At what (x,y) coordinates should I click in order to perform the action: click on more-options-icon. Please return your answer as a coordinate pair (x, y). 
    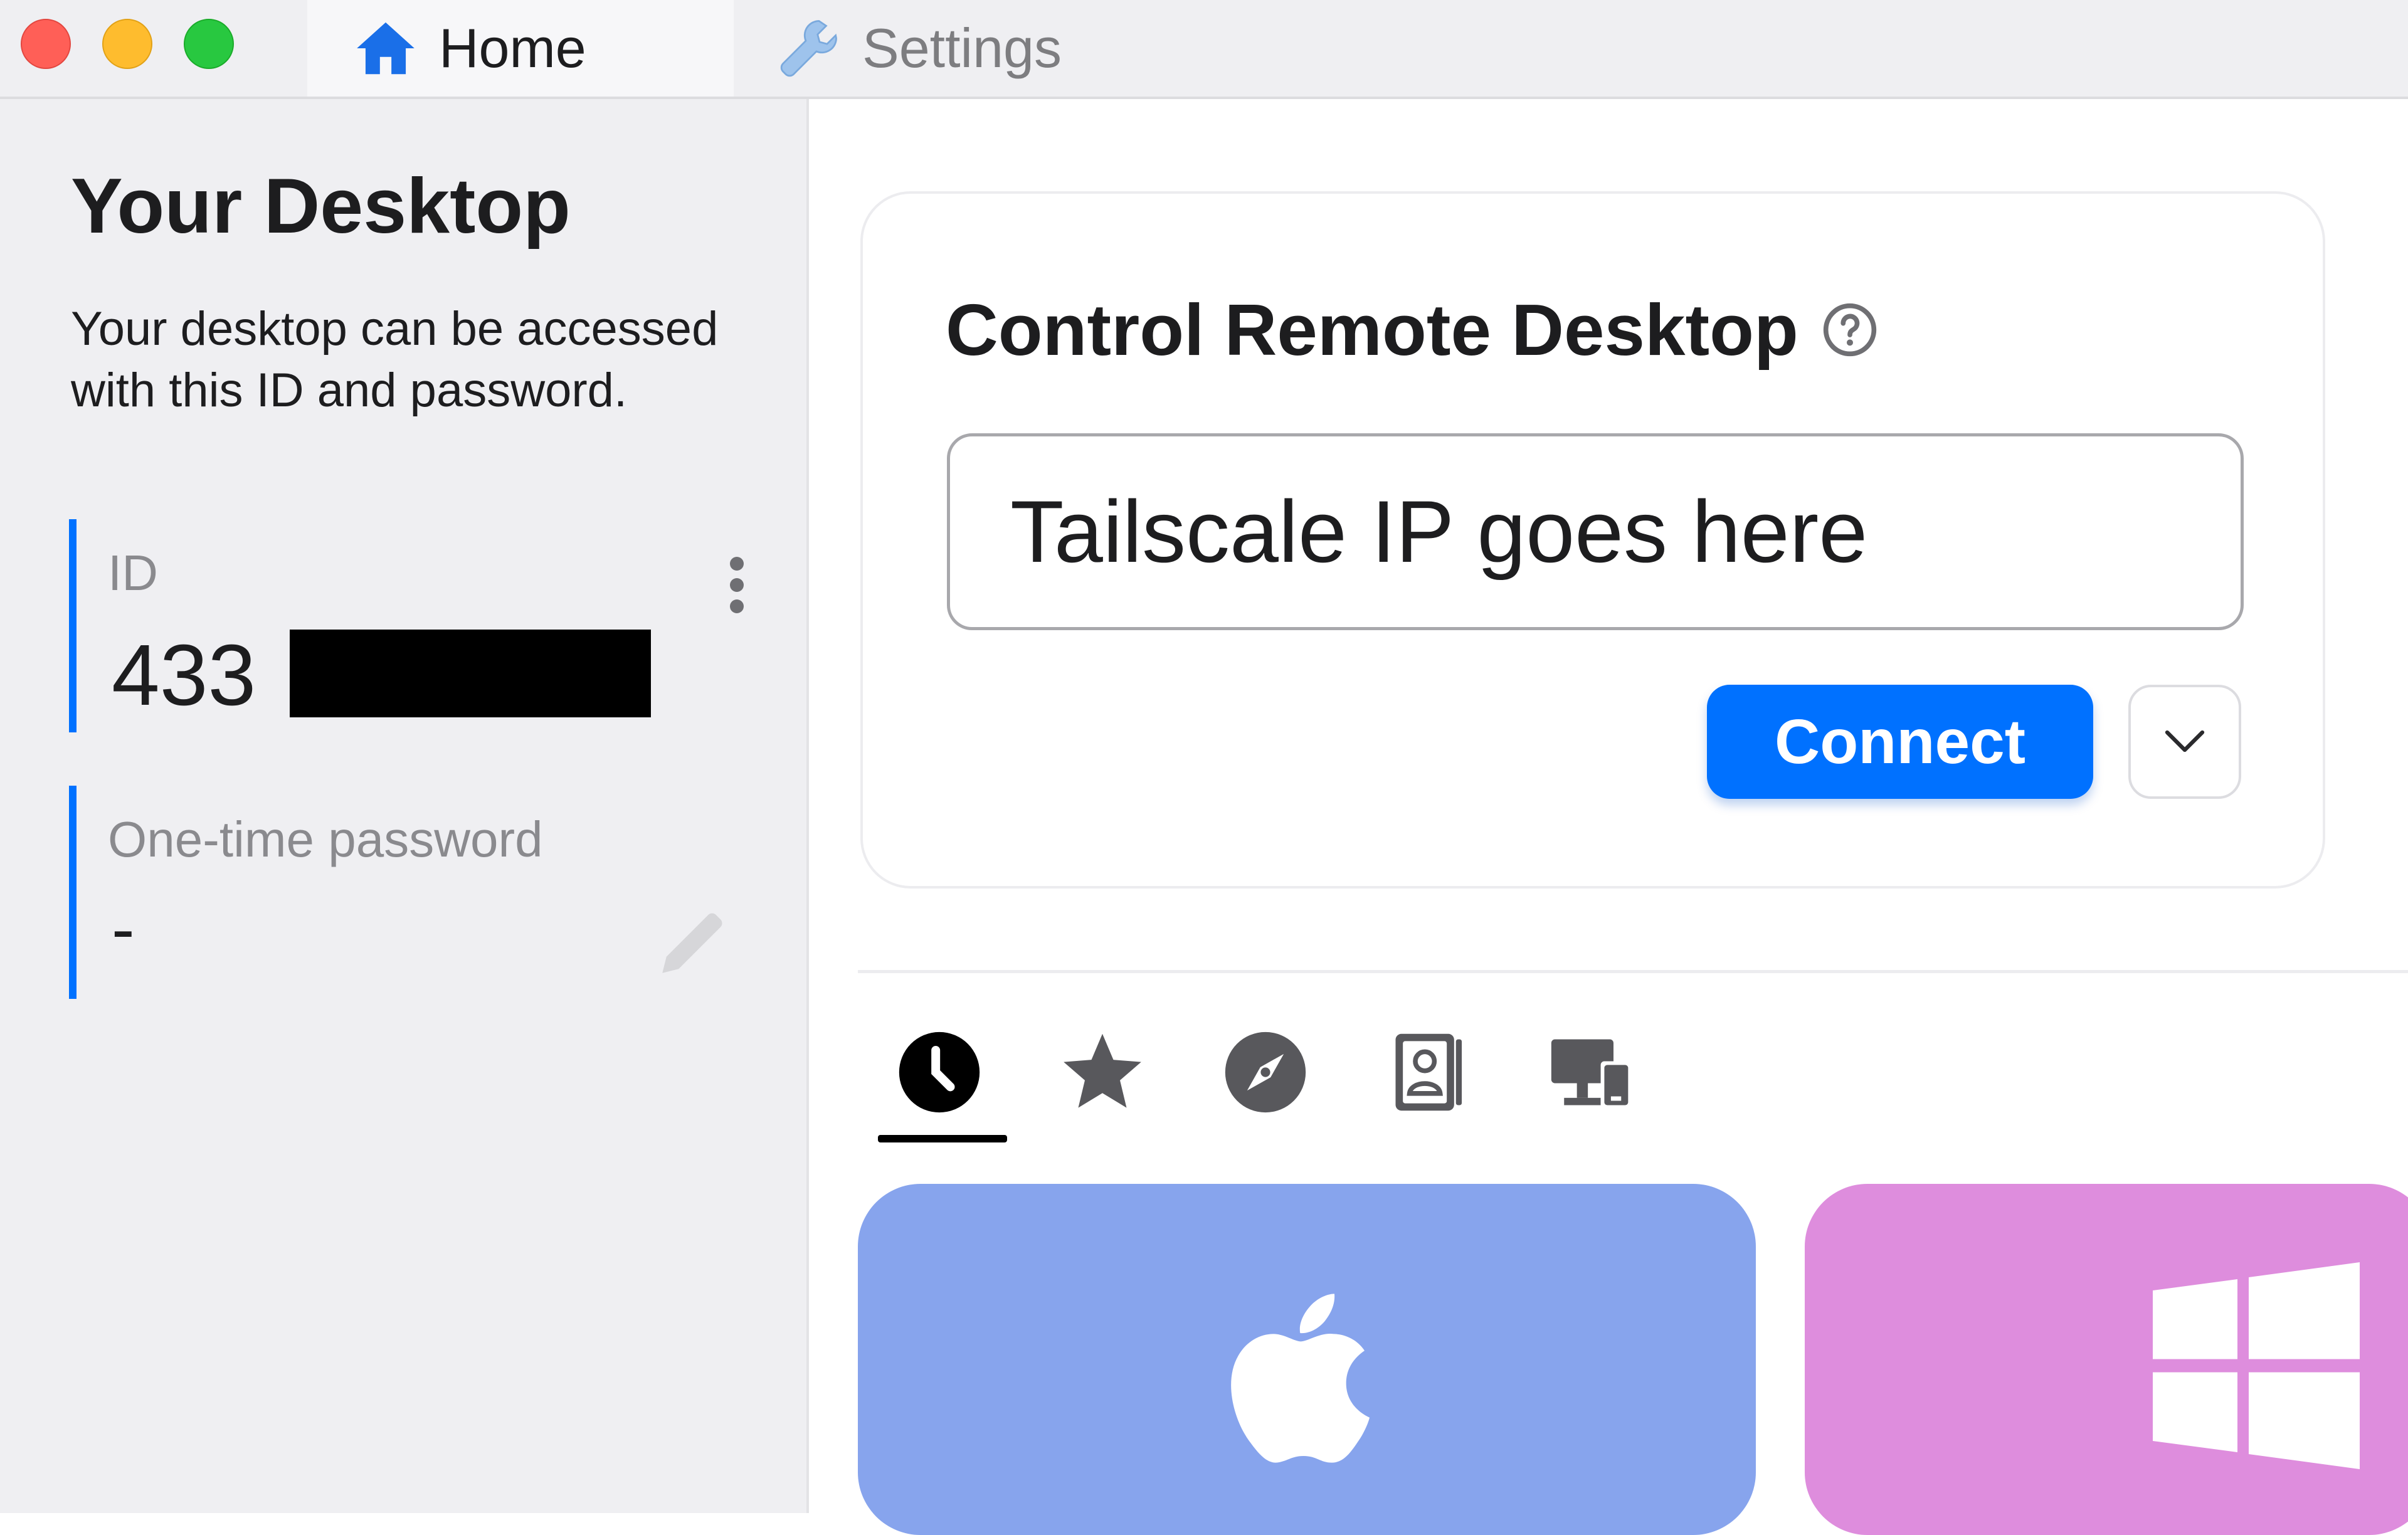
    Looking at the image, I should click on (737, 588).